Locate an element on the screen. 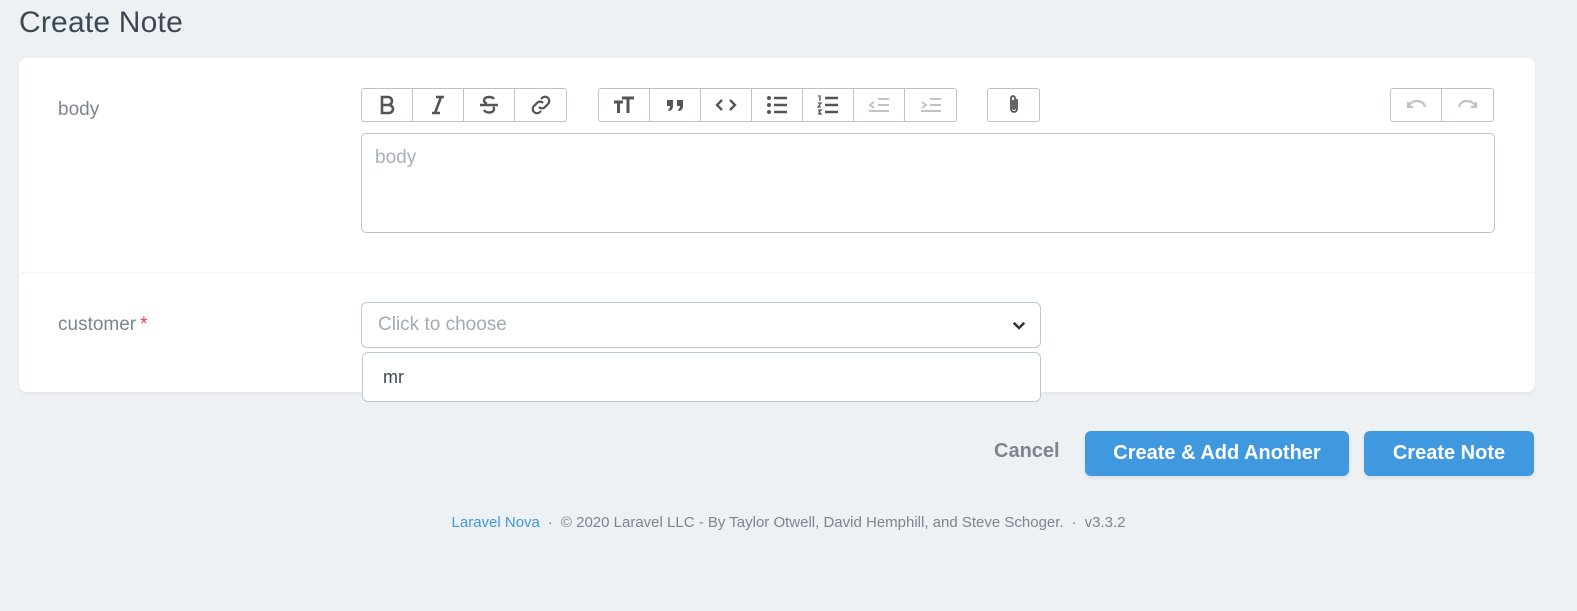 This screenshot has height=611, width=1577. toolbar-text-format is located at coordinates (464, 105).